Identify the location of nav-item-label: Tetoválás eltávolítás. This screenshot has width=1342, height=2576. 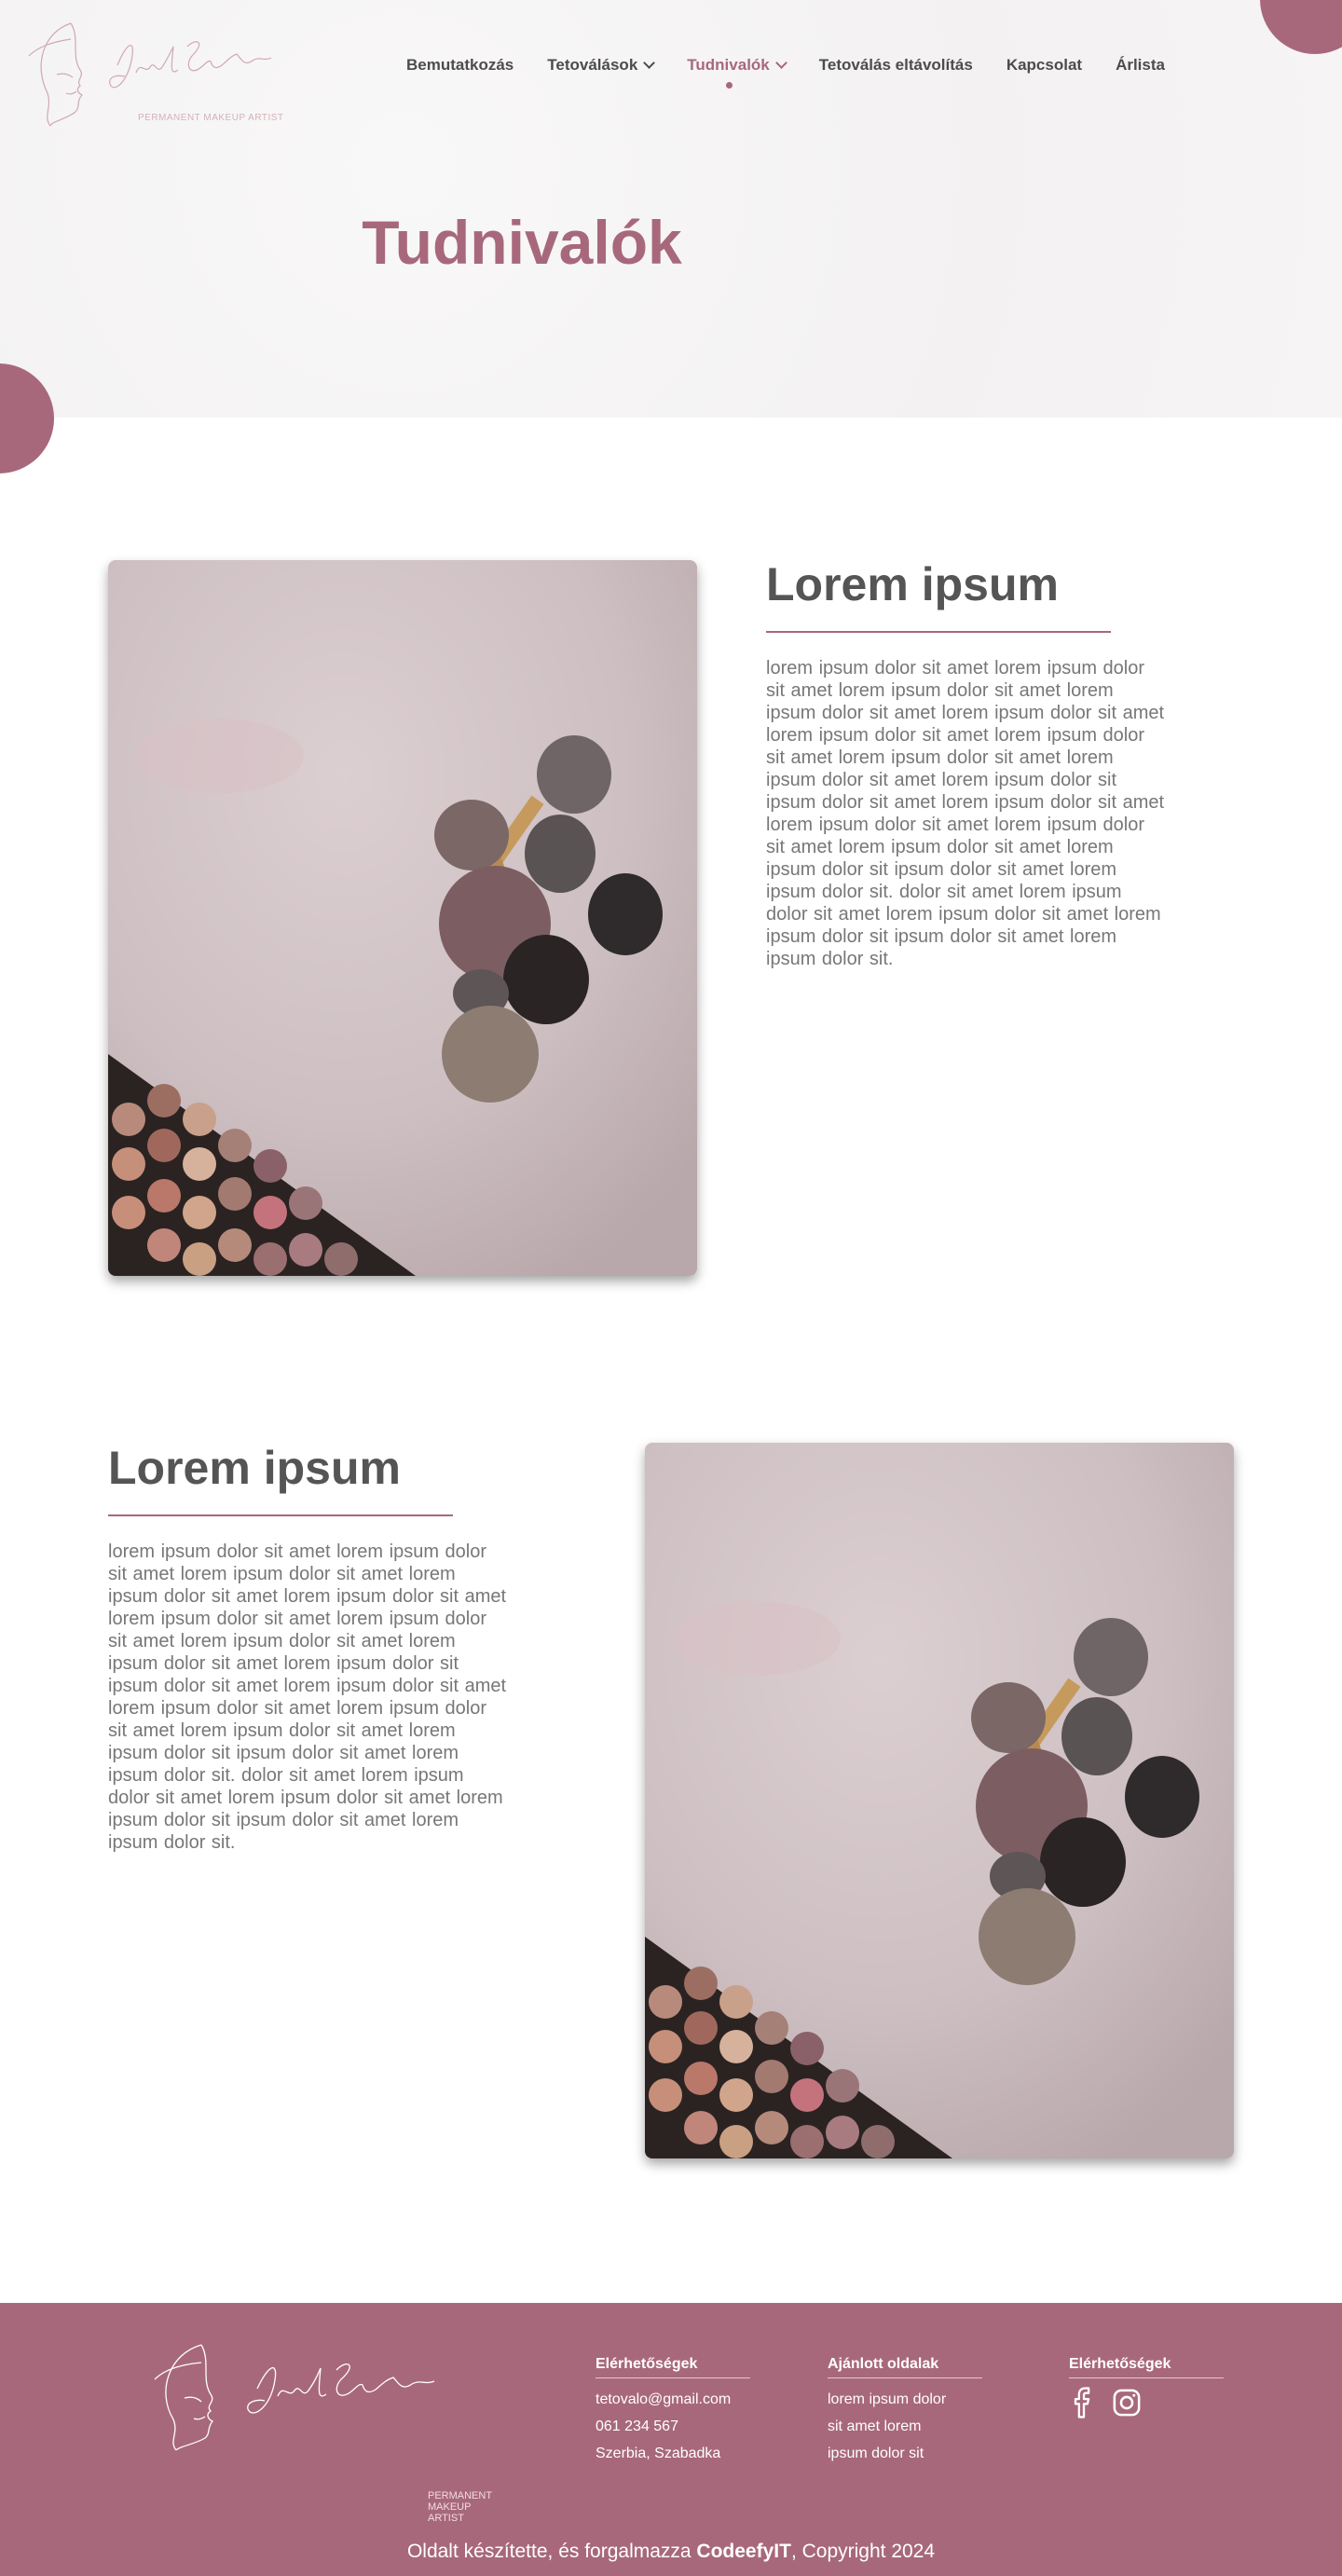
(896, 65).